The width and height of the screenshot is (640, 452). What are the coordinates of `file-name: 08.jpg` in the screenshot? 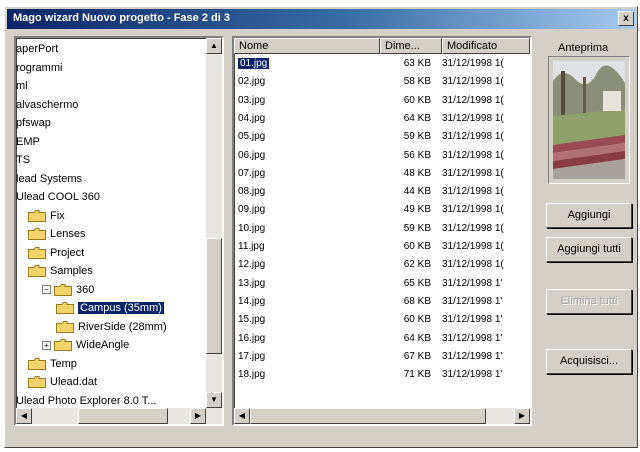 It's located at (308, 192).